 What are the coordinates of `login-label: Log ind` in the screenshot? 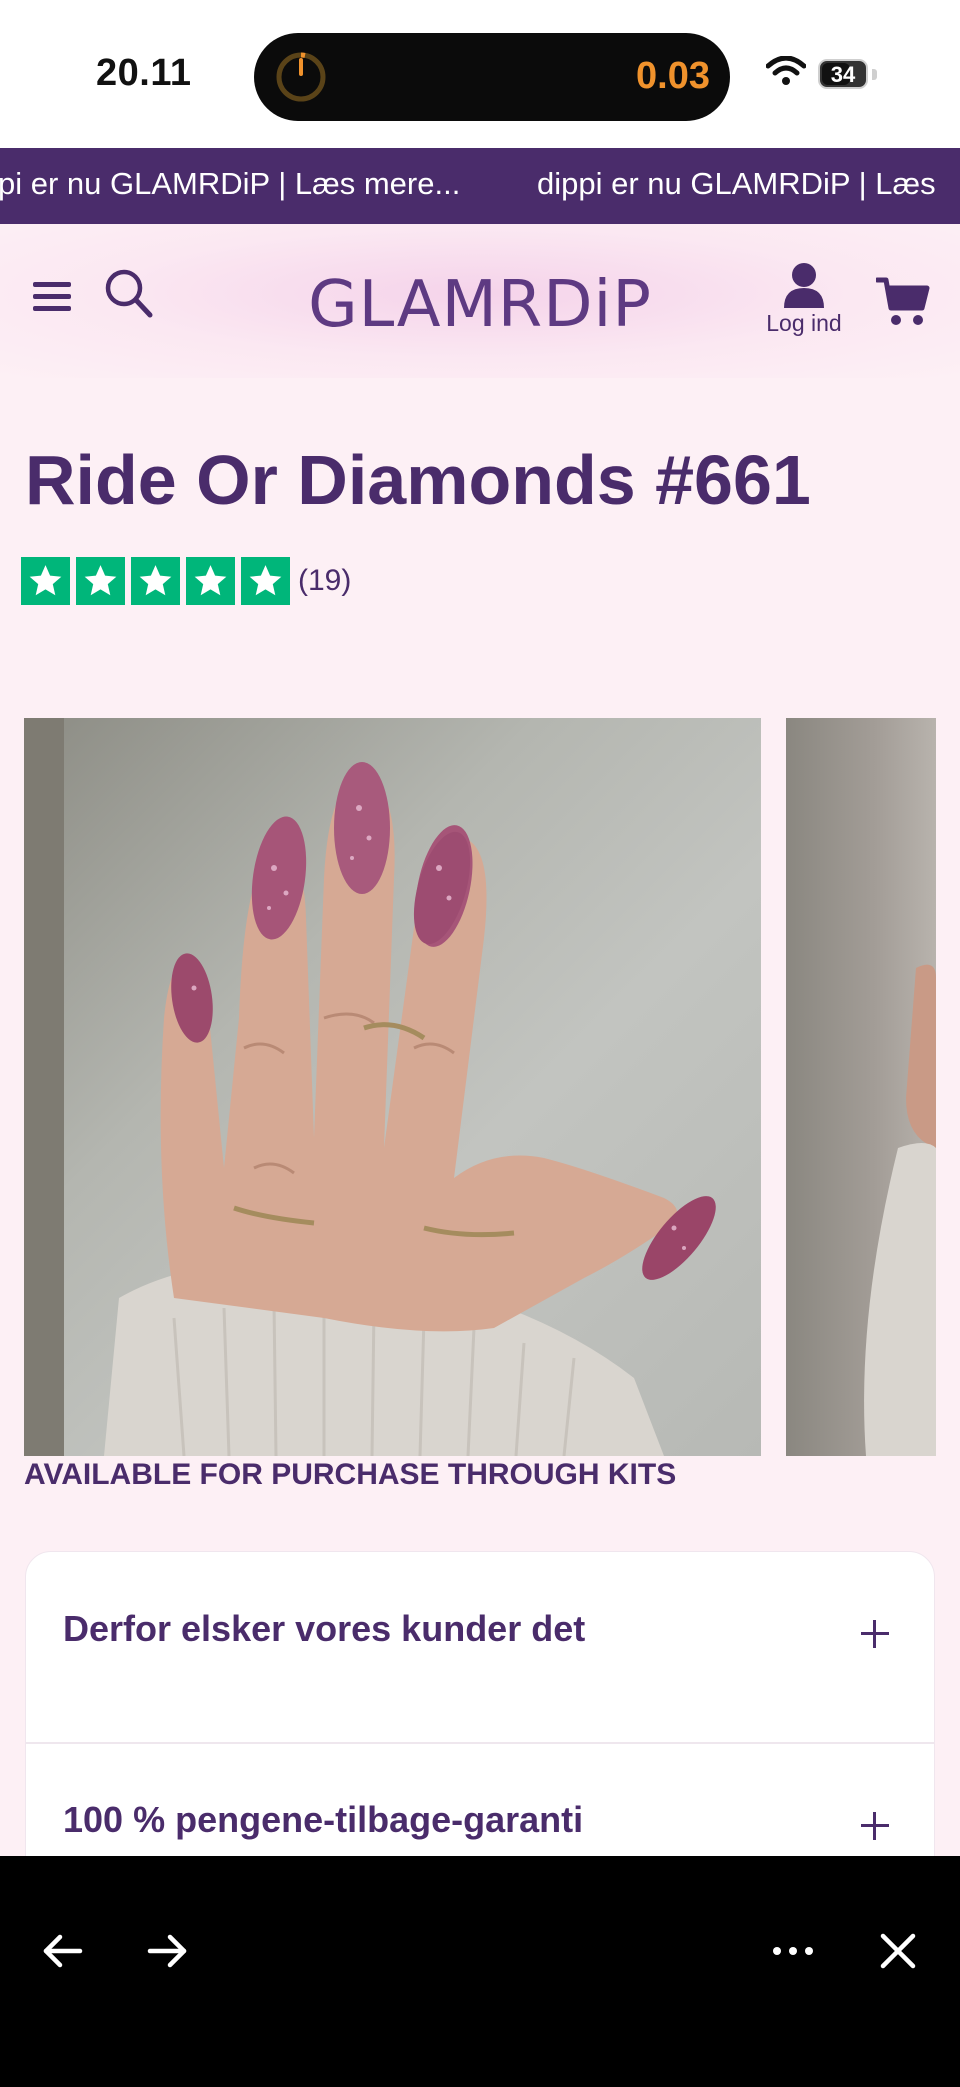 It's located at (804, 323).